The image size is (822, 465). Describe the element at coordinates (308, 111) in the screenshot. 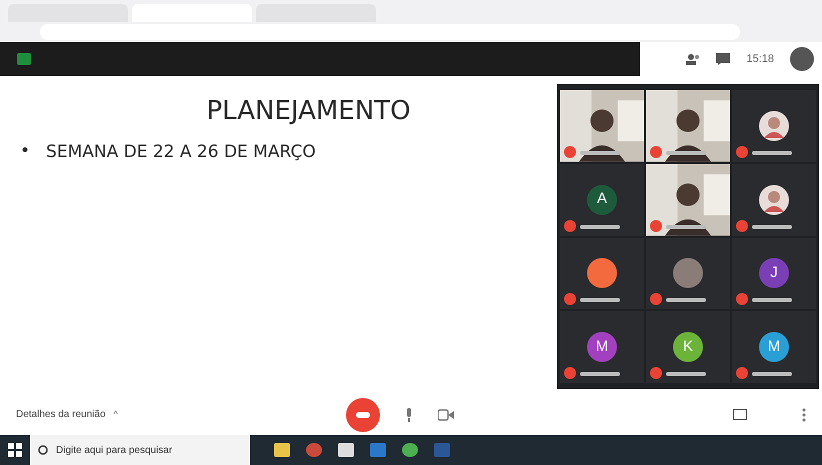

I see `slide-title: PLANEJAMENTO` at that location.